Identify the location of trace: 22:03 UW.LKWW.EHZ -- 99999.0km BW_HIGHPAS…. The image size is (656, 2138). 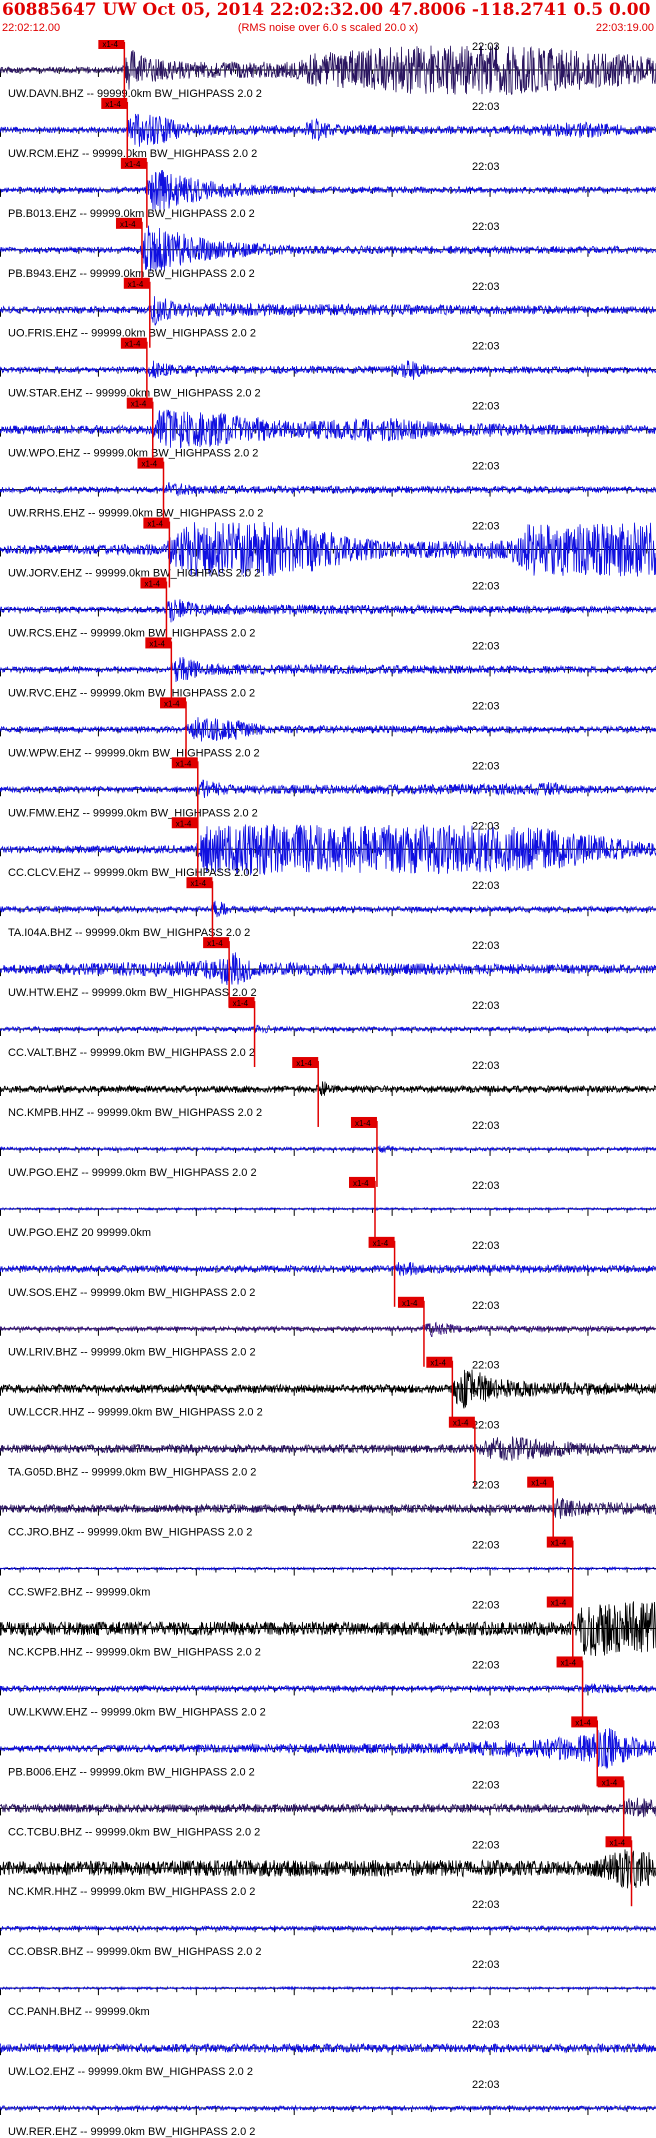
(328, 1691).